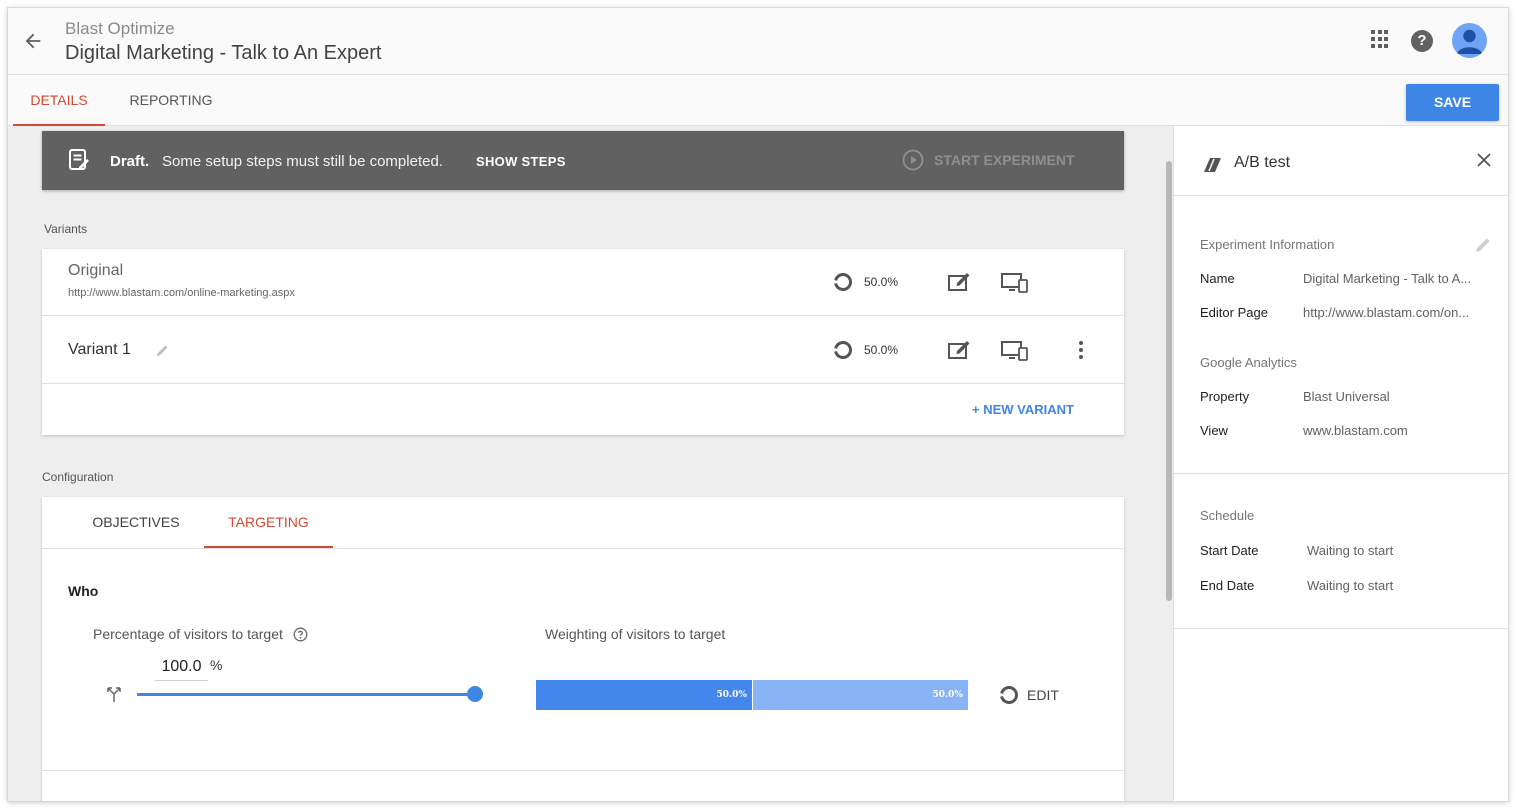 The width and height of the screenshot is (1517, 811). What do you see at coordinates (216, 665) in the screenshot?
I see `percentage-sign: %` at bounding box center [216, 665].